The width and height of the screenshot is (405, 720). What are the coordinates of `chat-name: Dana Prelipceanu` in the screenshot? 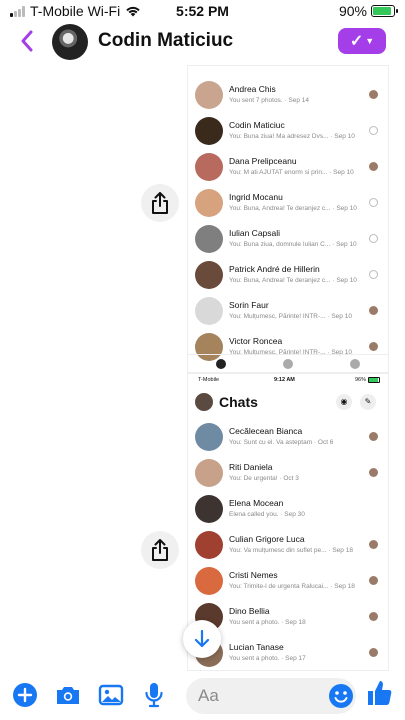 It's located at (263, 161).